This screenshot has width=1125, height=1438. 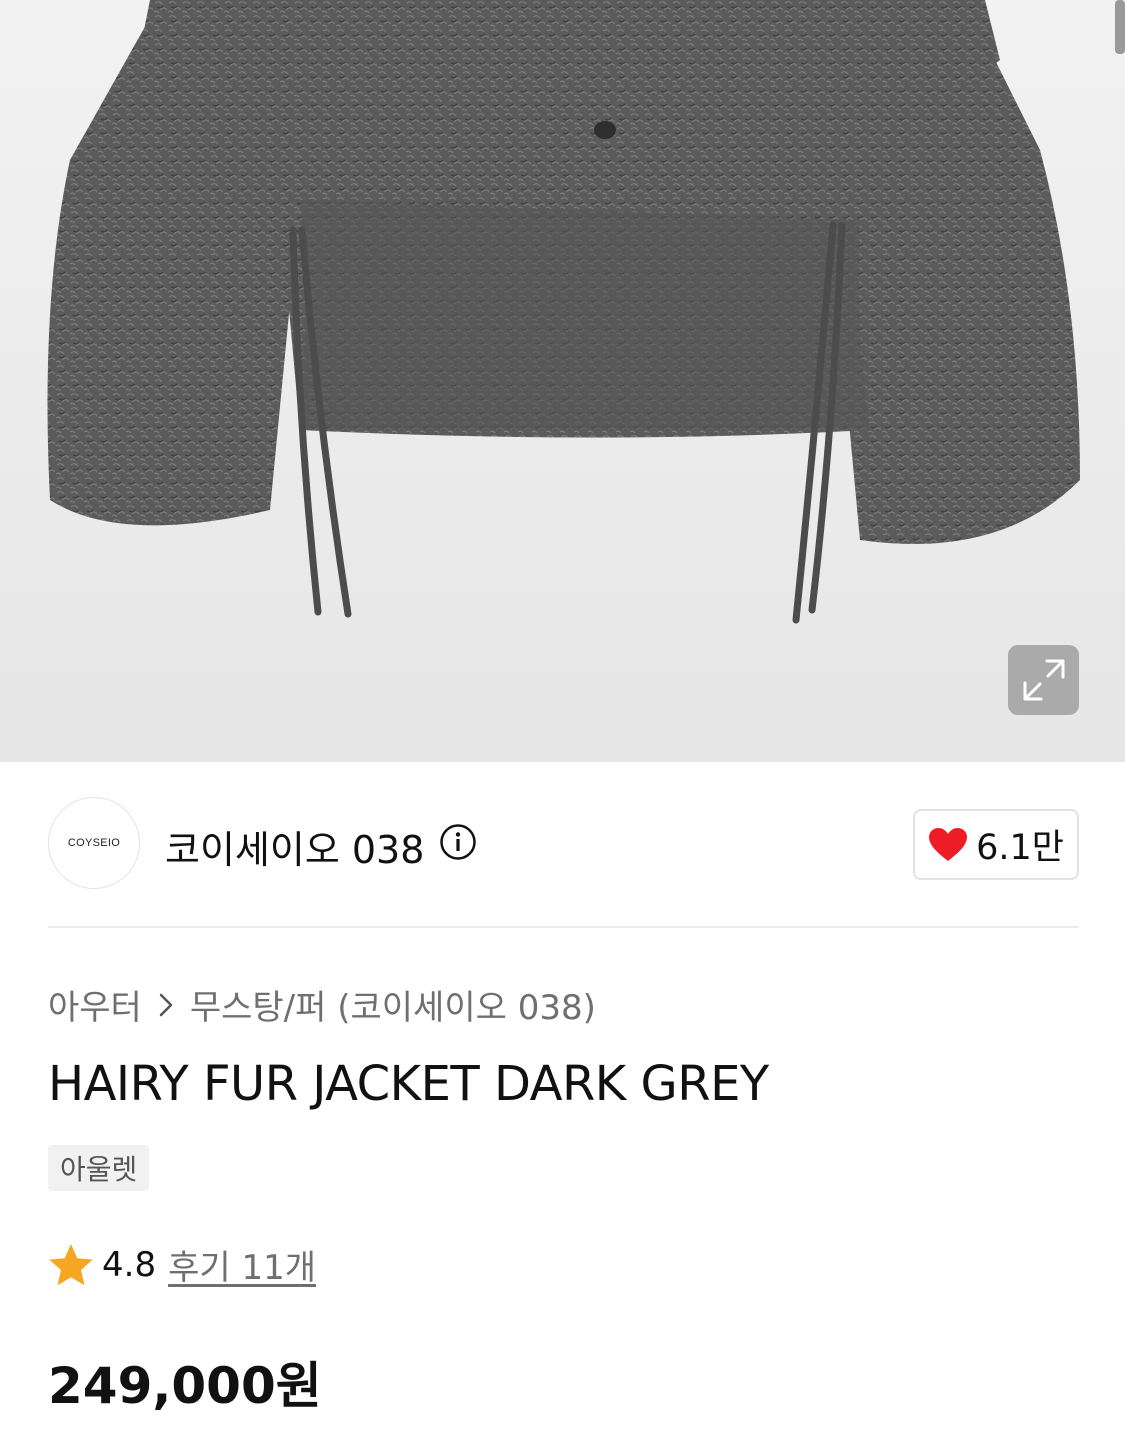 What do you see at coordinates (166, 1004) in the screenshot?
I see `chevron-right-icon` at bounding box center [166, 1004].